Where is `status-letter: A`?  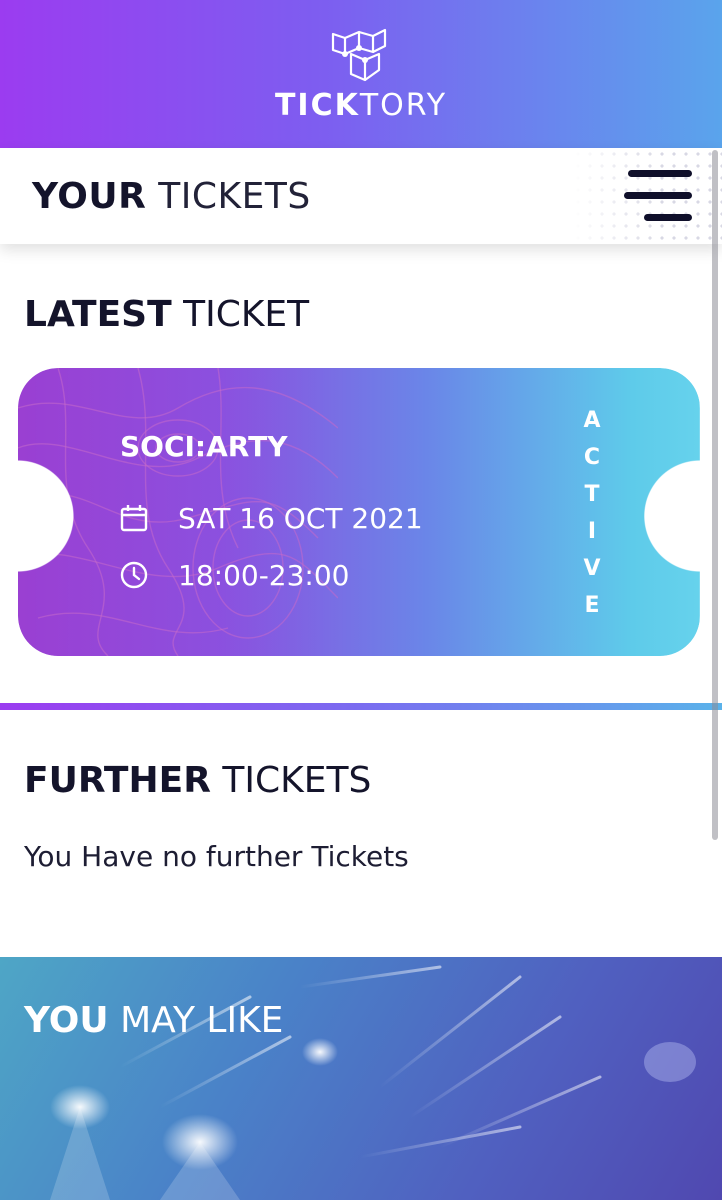
status-letter: A is located at coordinates (592, 420).